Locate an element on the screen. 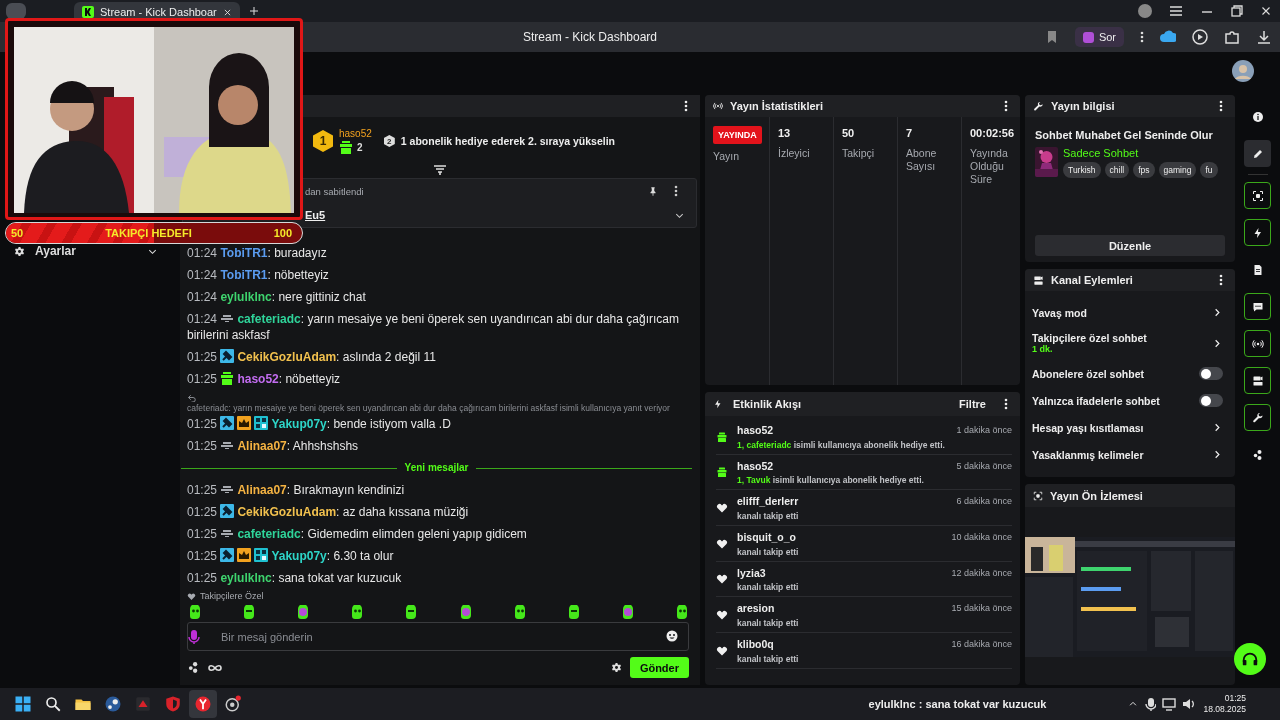 The width and height of the screenshot is (1280, 720). display-icon is located at coordinates (1169, 704).